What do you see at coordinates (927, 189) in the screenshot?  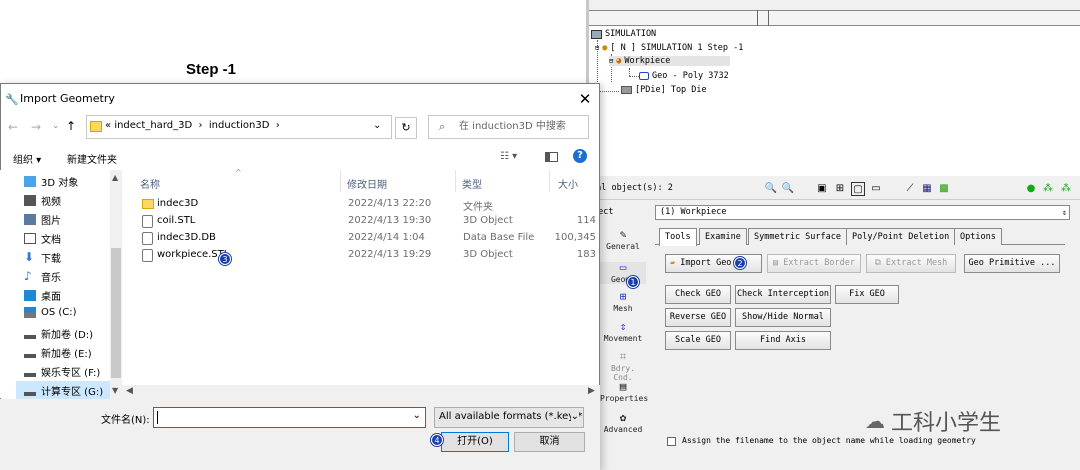 I see `cube-icon: ▦` at bounding box center [927, 189].